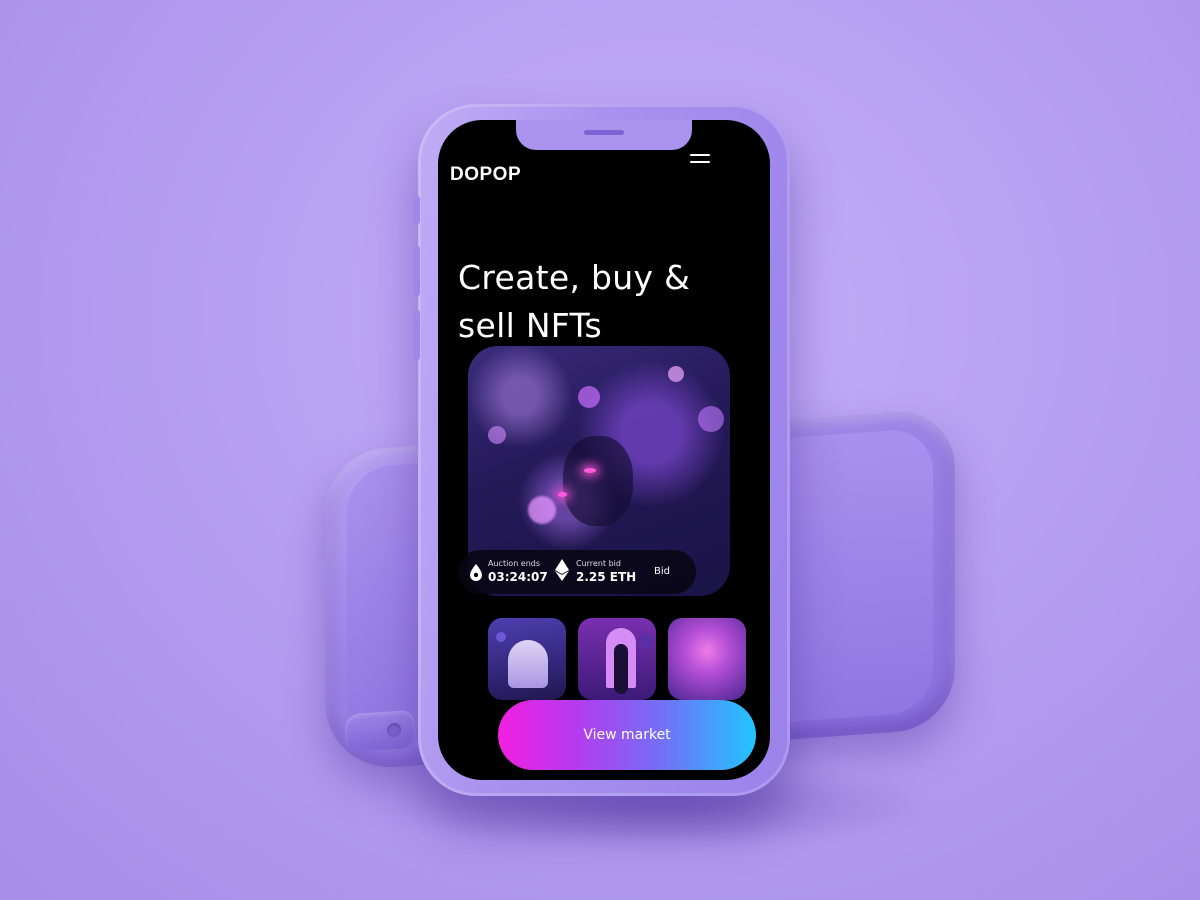 The width and height of the screenshot is (1200, 900). I want to click on speaker-grille, so click(604, 132).